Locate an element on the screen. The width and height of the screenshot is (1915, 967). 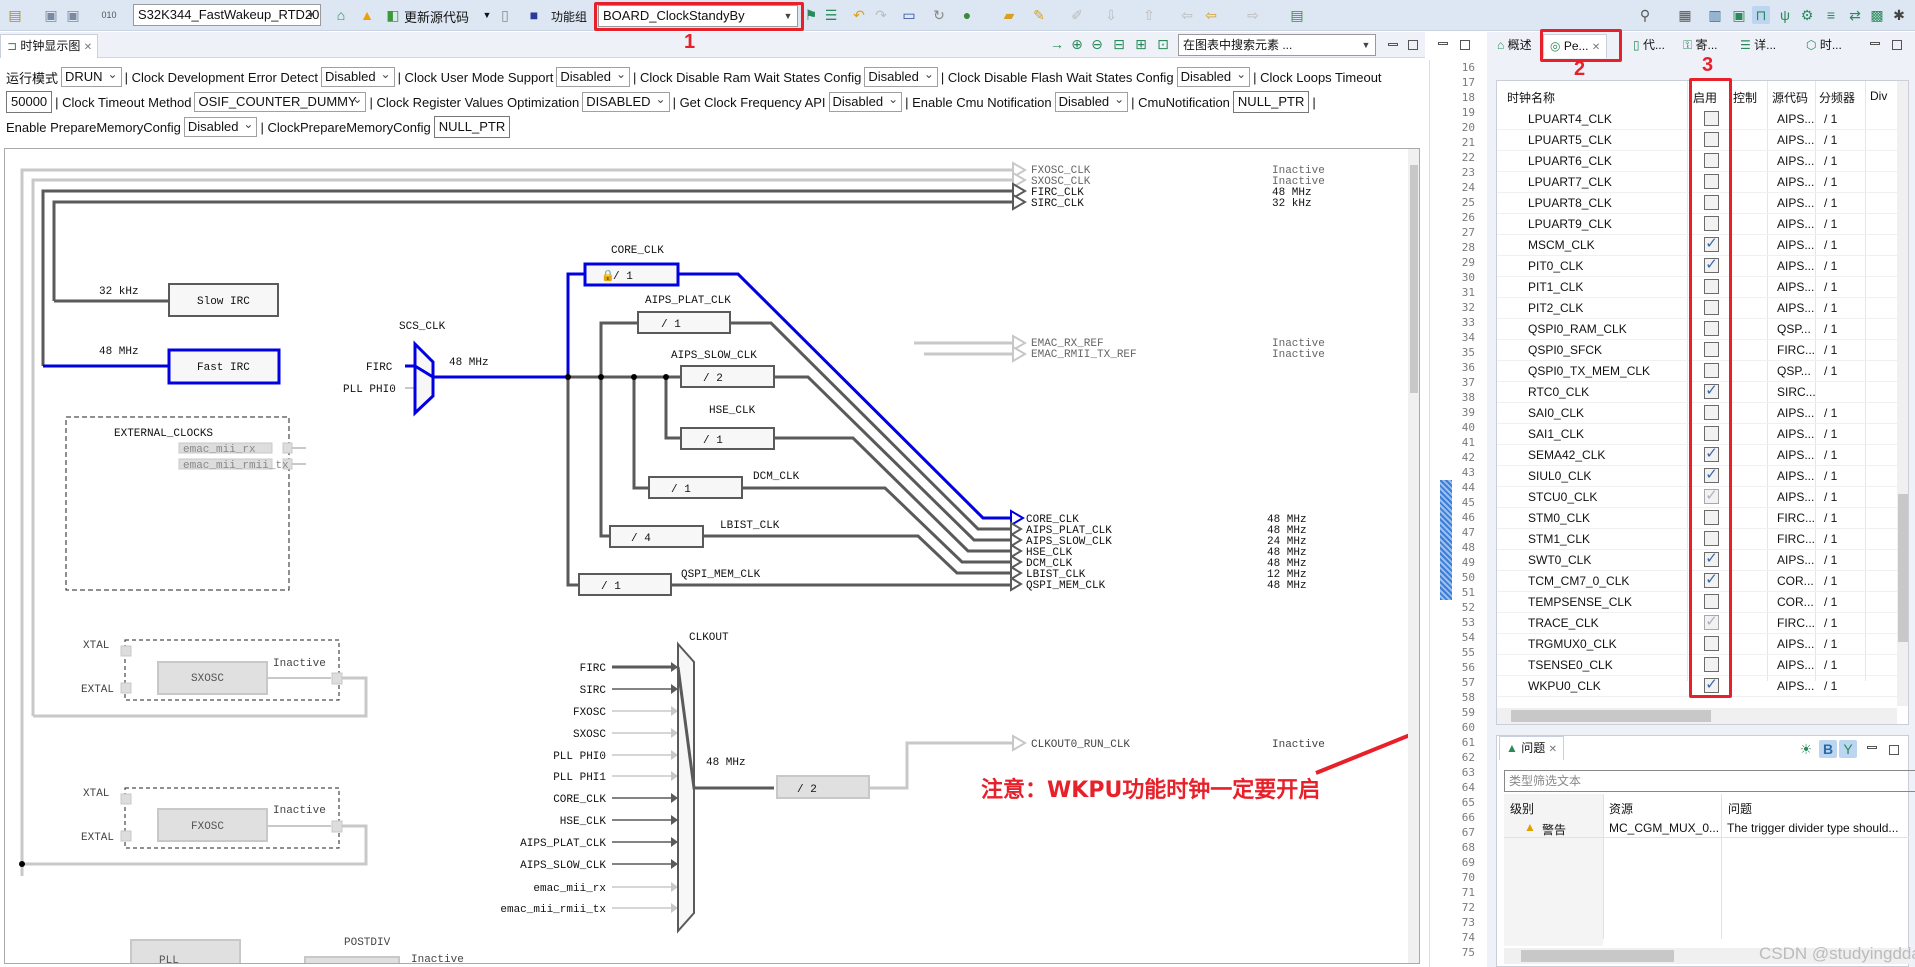
config-perspective-icon: ▥ is located at coordinates (1715, 15).